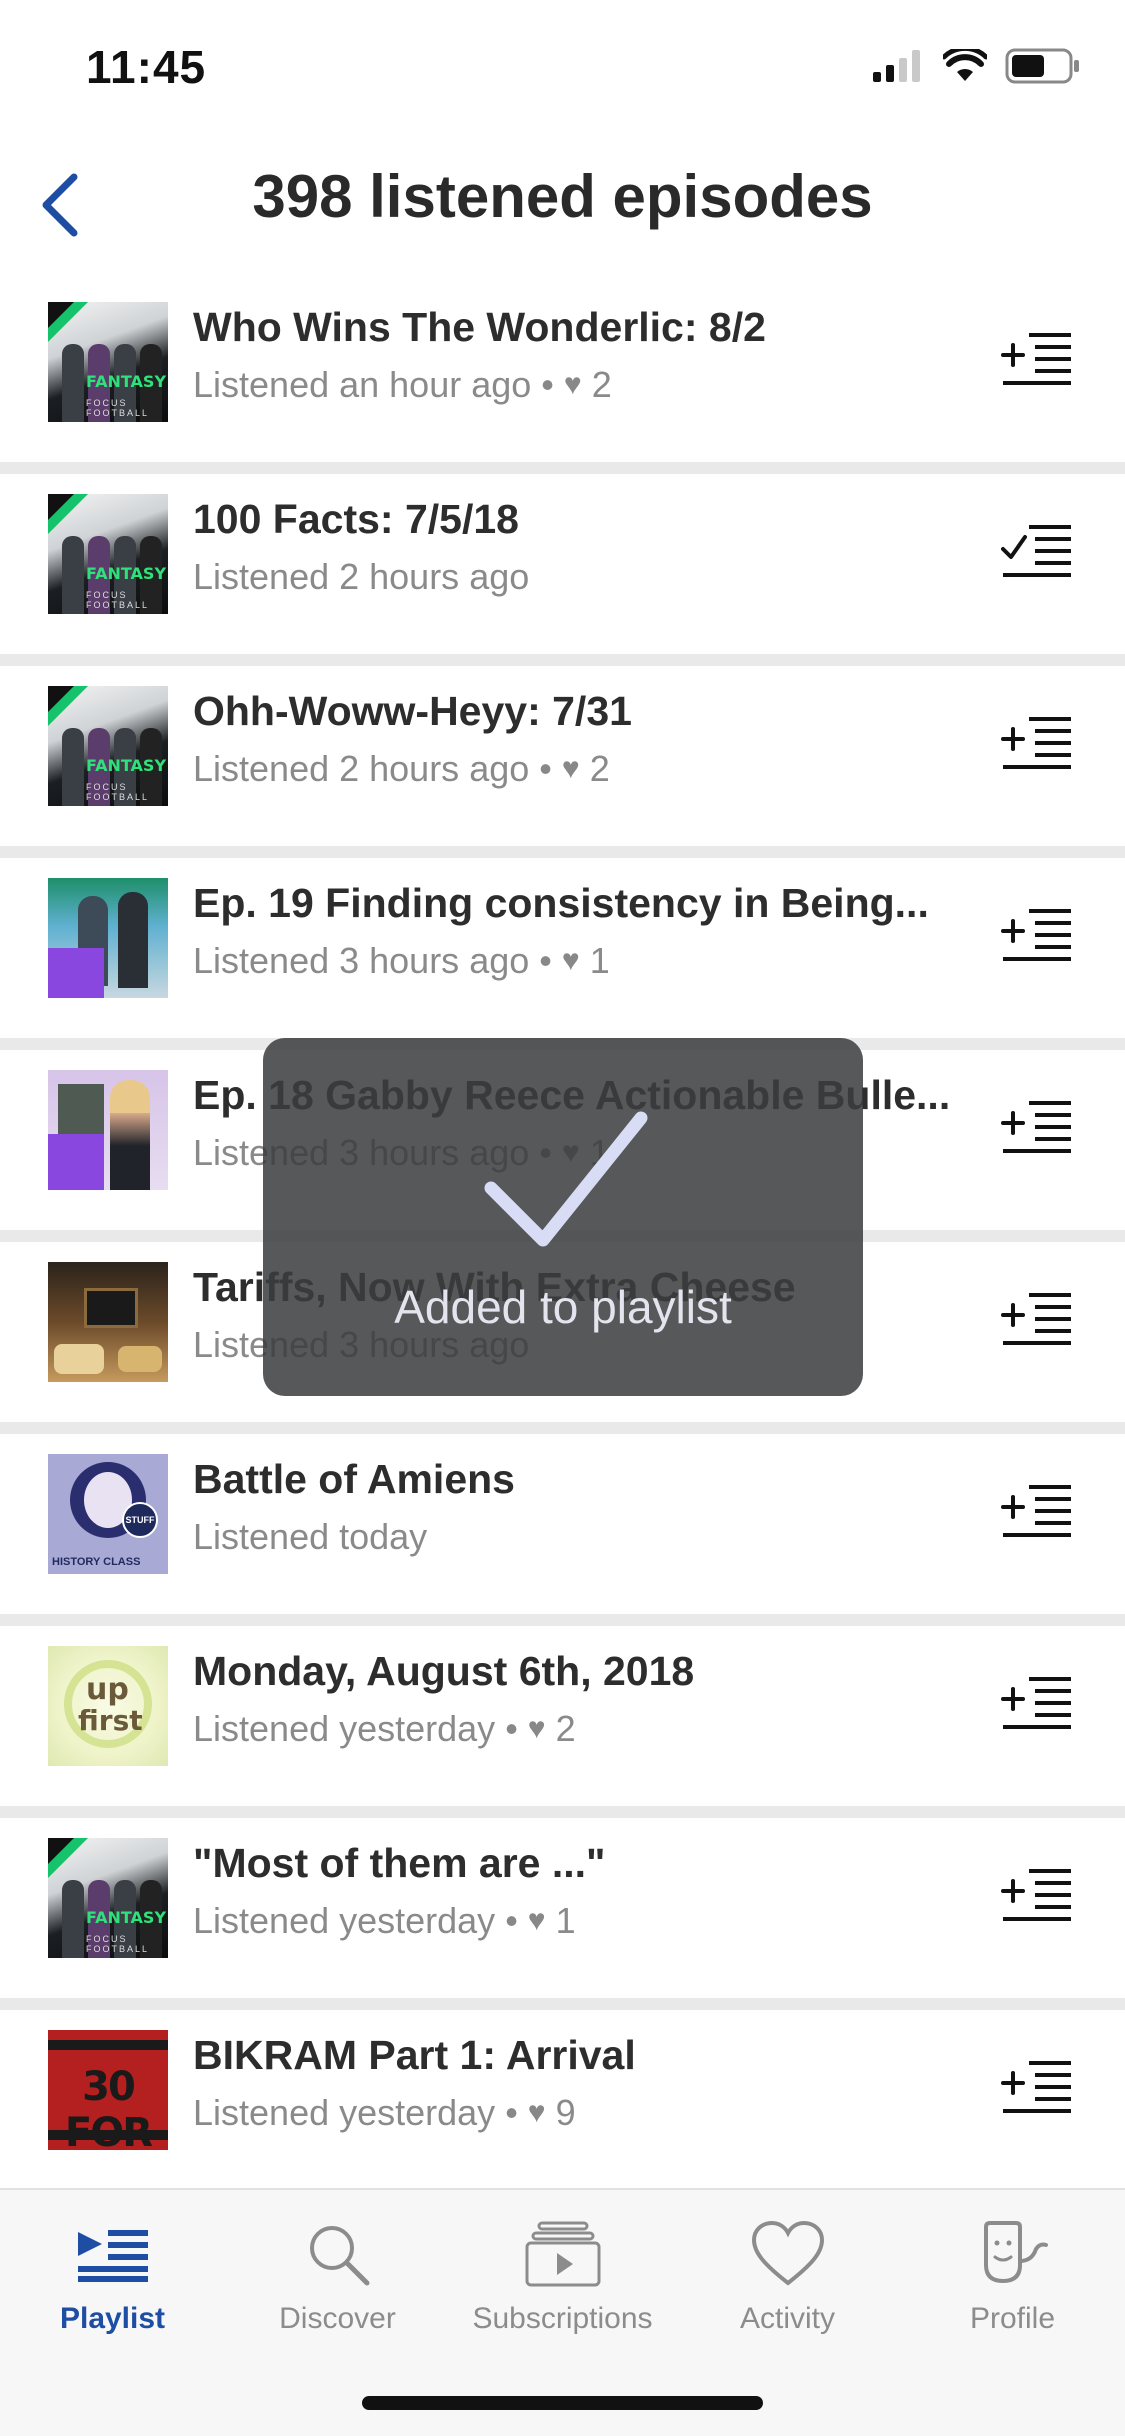 This screenshot has height=2436, width=1125. I want to click on wifi-icon, so click(965, 65).